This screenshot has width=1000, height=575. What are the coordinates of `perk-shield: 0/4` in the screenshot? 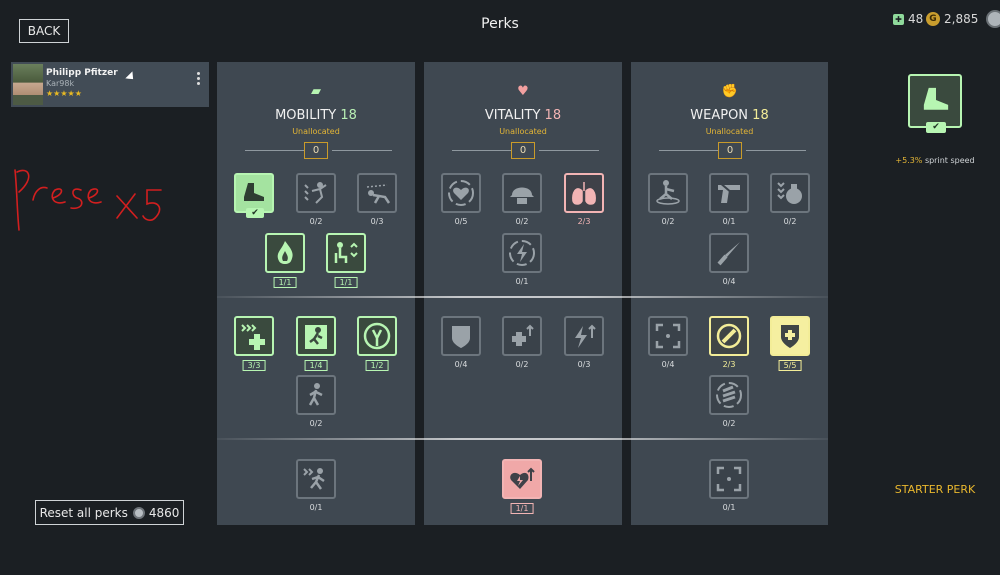 It's located at (461, 342).